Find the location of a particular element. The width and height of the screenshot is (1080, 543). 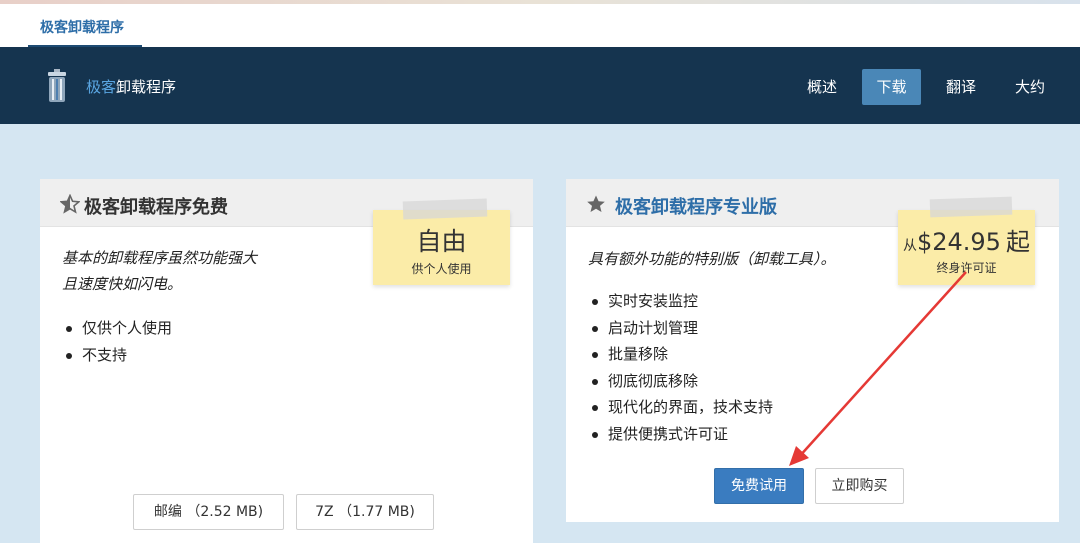

half-star-icon is located at coordinates (70, 204).